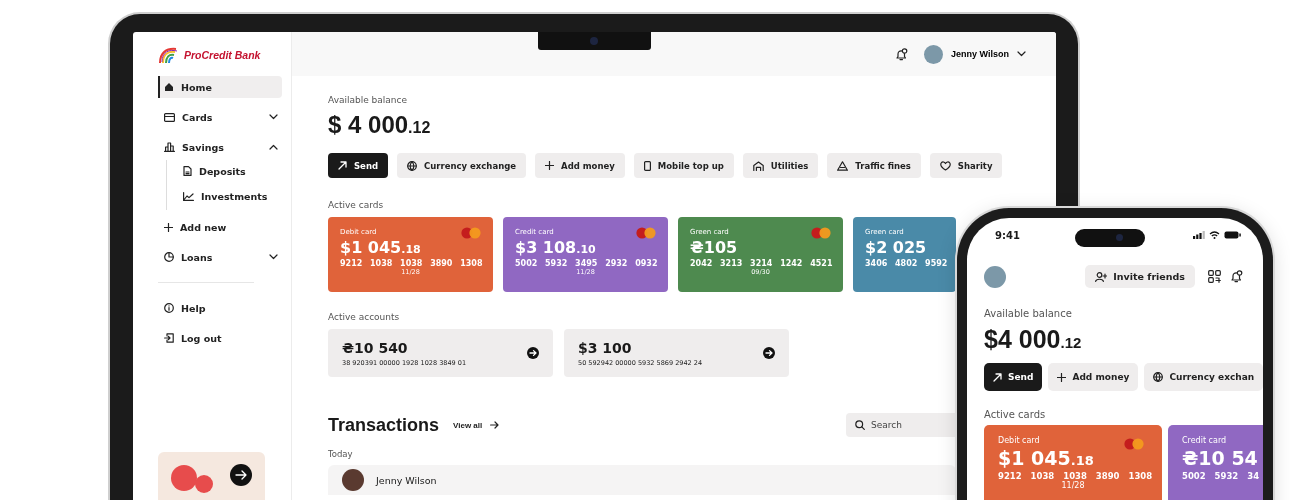 This screenshot has width=1290, height=500. What do you see at coordinates (169, 147) in the screenshot?
I see `bar-chart-icon` at bounding box center [169, 147].